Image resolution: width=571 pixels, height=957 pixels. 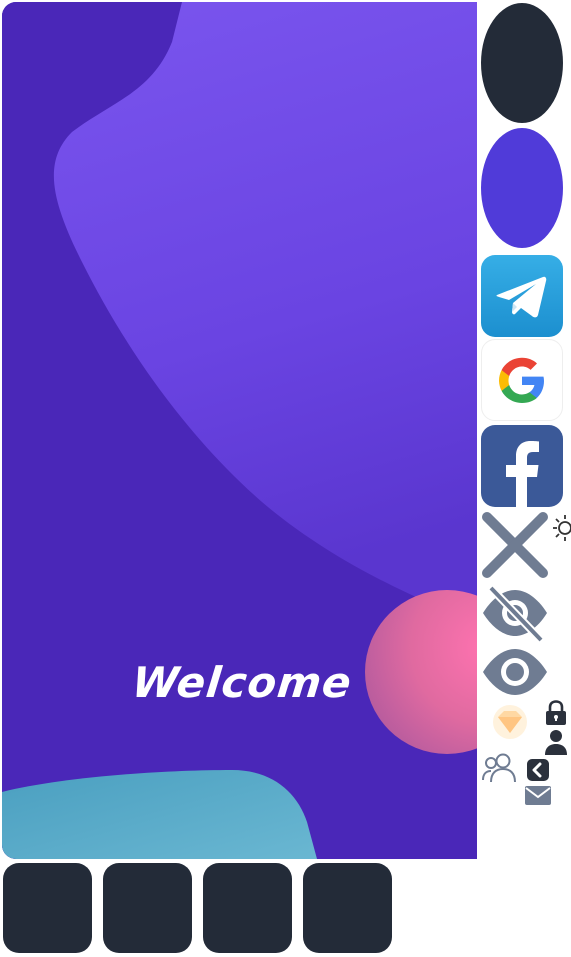 I want to click on facebook-icon, so click(x=522, y=474).